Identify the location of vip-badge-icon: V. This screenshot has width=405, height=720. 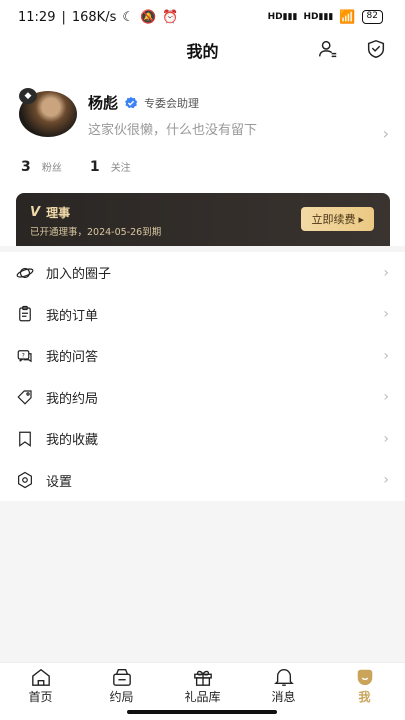
(35, 212).